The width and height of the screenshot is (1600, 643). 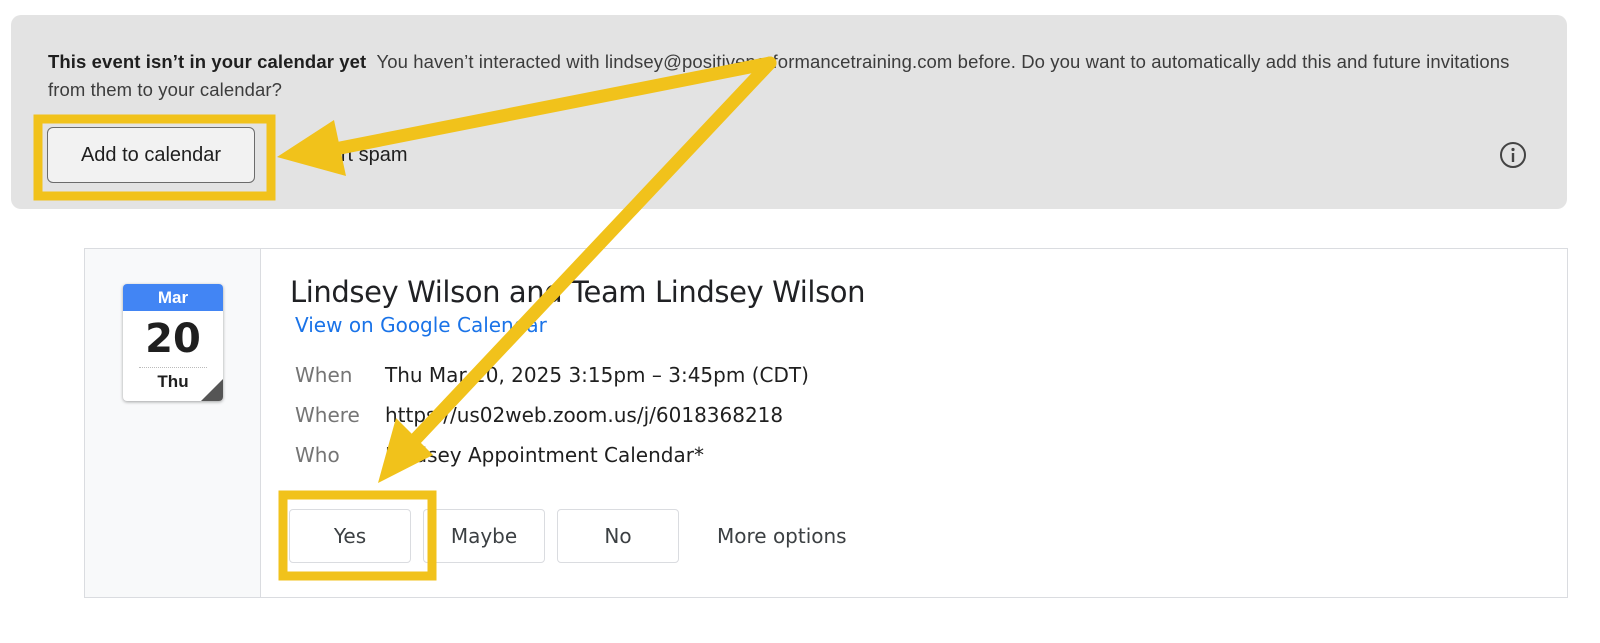 What do you see at coordinates (1513, 155) in the screenshot?
I see `info-icon` at bounding box center [1513, 155].